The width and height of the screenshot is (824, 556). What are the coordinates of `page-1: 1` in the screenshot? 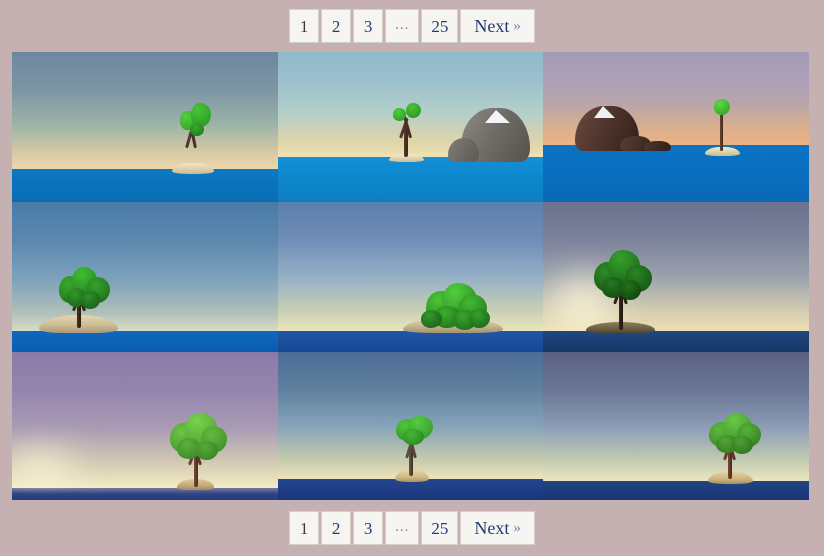 It's located at (304, 26).